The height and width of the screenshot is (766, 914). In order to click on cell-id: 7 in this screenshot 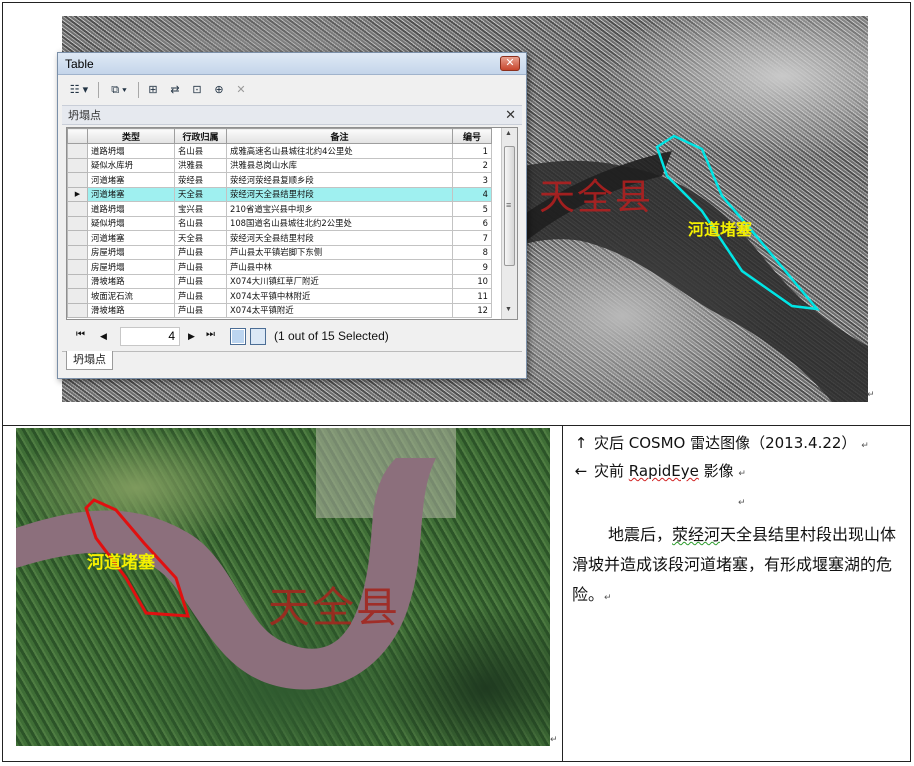, I will do `click(472, 238)`.